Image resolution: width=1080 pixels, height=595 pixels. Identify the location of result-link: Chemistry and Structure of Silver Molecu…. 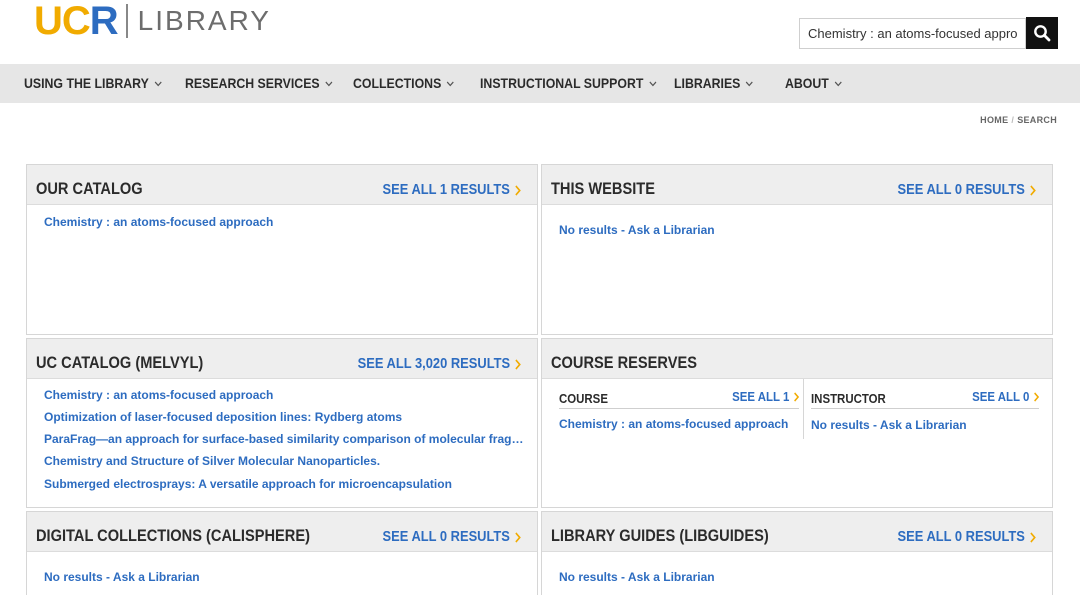
(212, 461).